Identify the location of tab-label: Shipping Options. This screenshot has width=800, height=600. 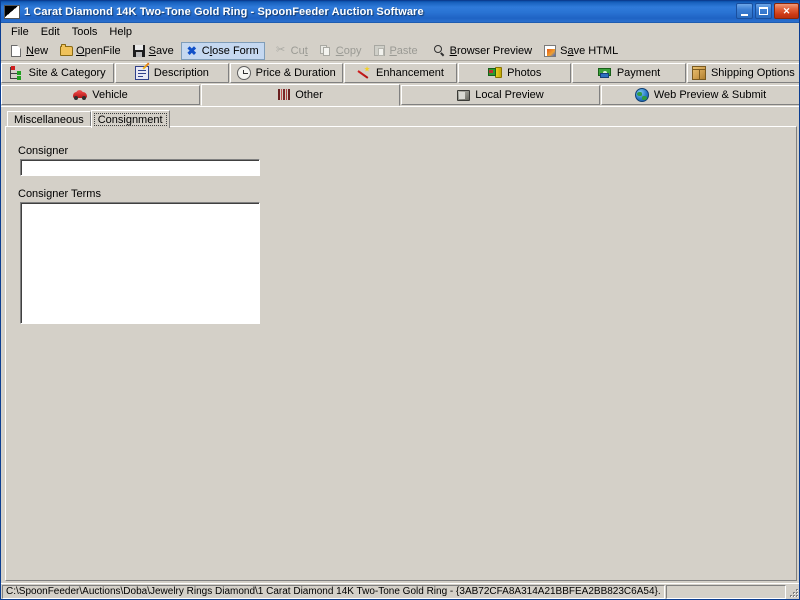
(752, 72).